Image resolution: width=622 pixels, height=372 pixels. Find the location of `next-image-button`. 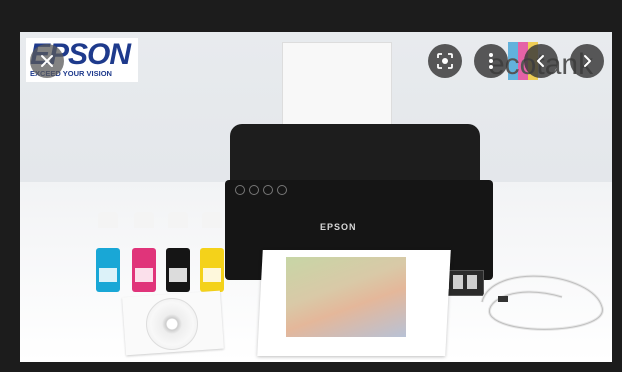

next-image-button is located at coordinates (587, 61).